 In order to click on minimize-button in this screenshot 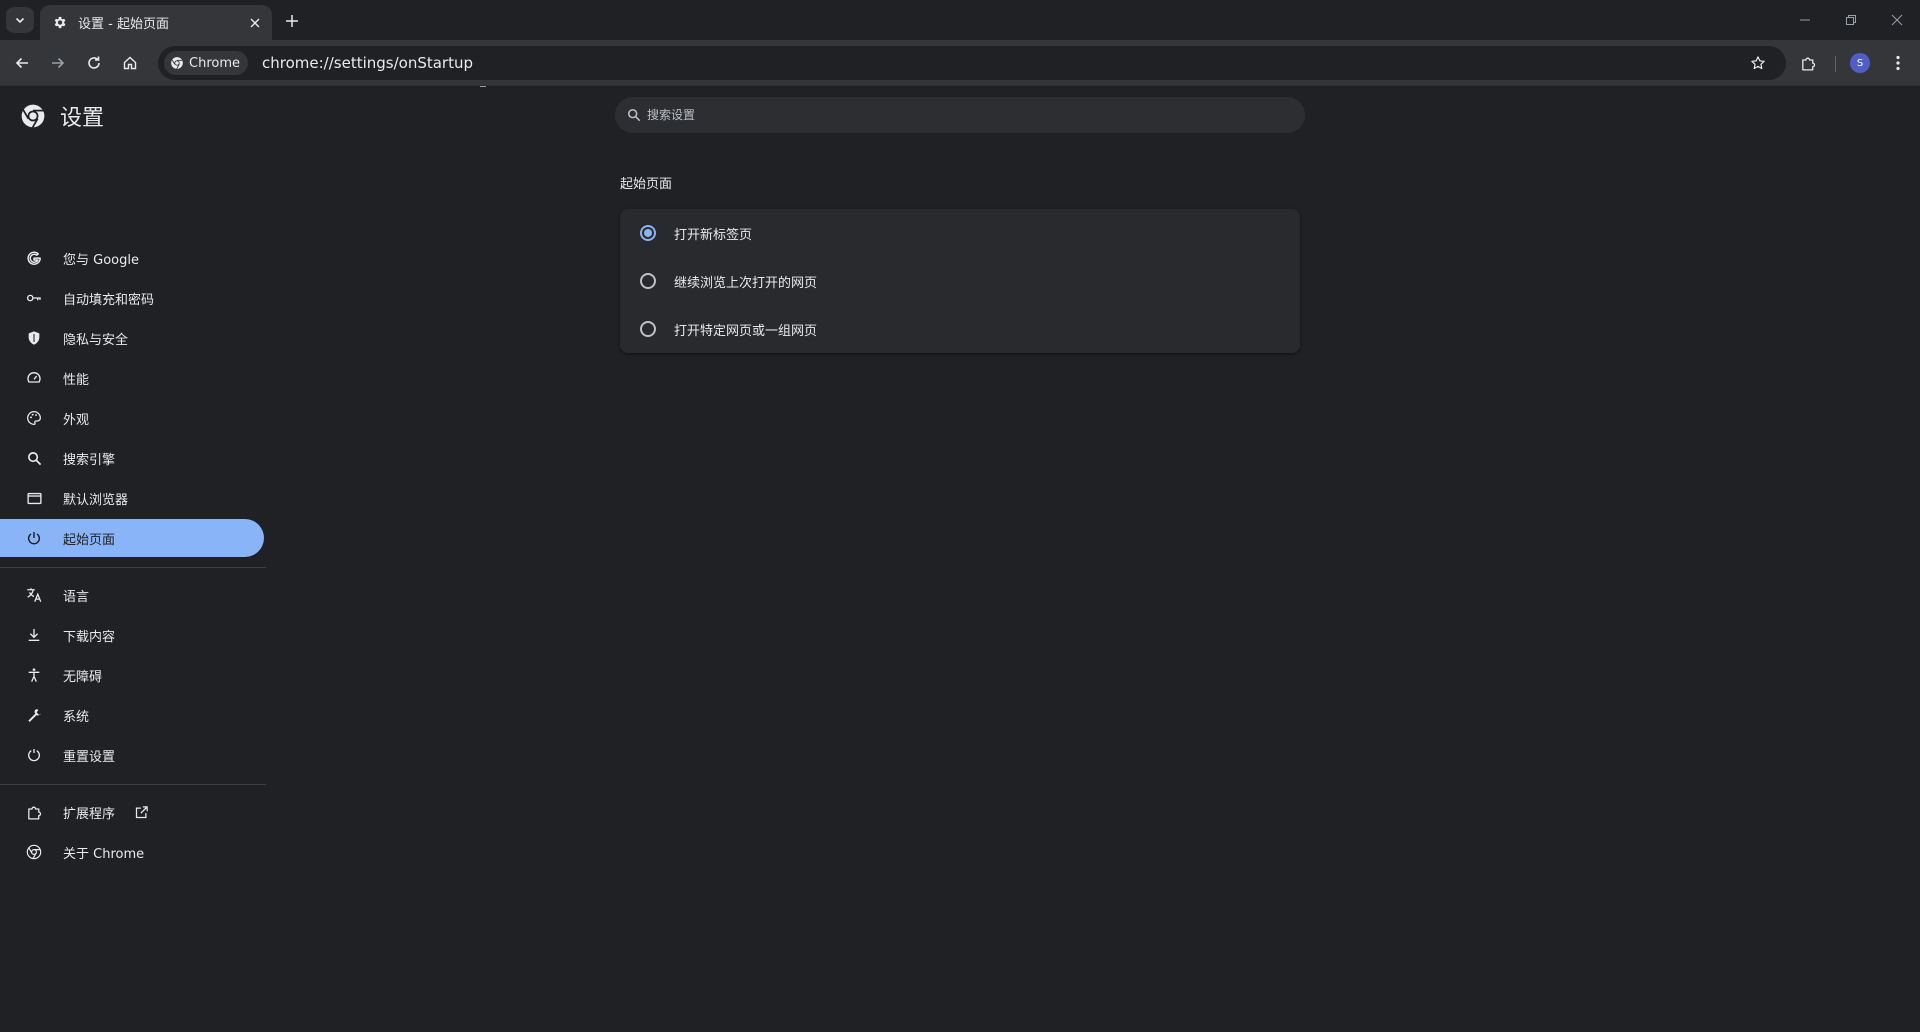, I will do `click(1805, 20)`.